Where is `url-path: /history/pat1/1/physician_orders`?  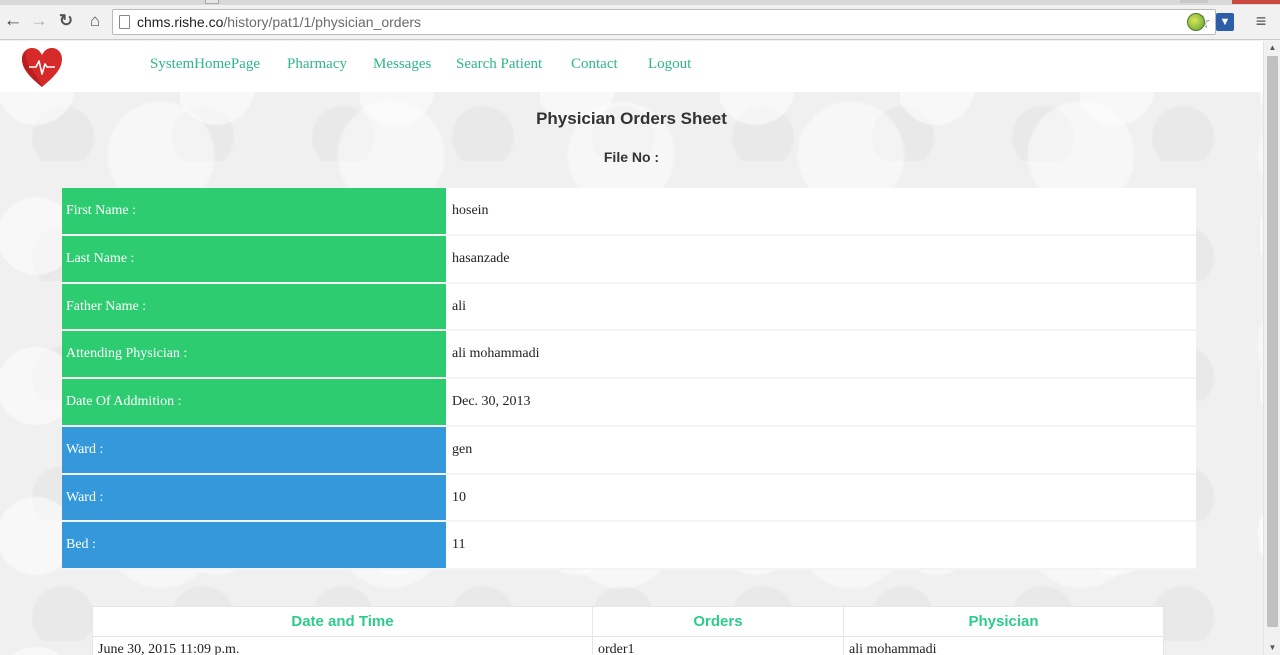 url-path: /history/pat1/1/physician_orders is located at coordinates (322, 22).